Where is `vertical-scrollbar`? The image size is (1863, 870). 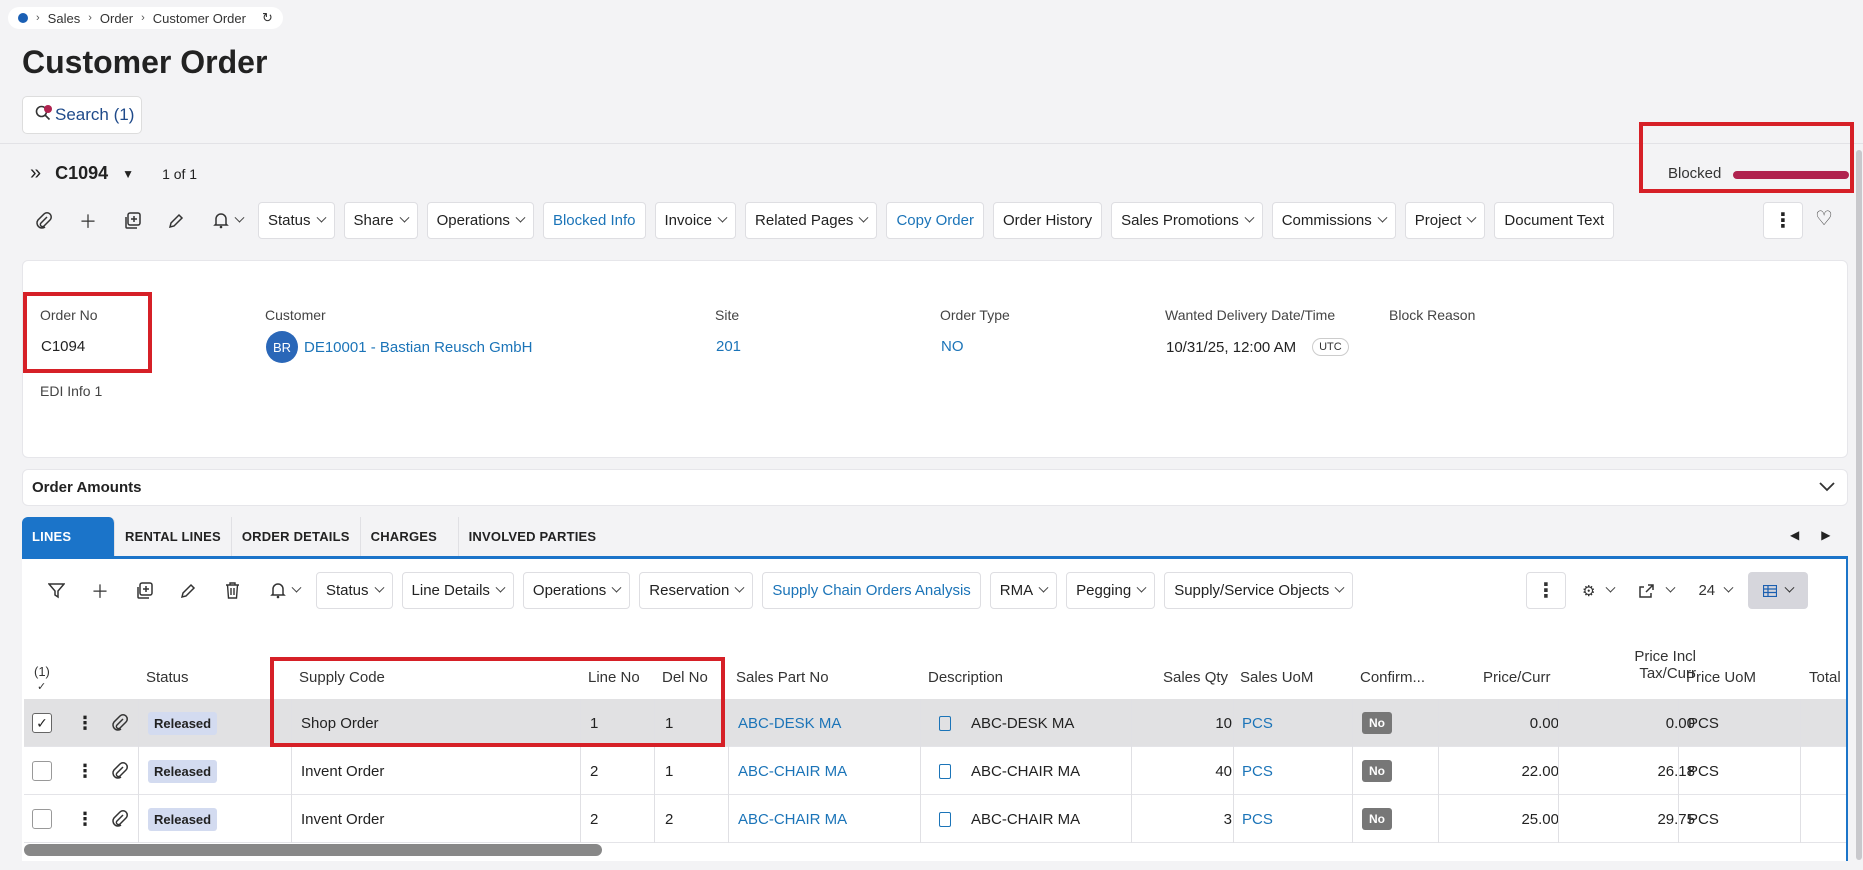 vertical-scrollbar is located at coordinates (1859, 505).